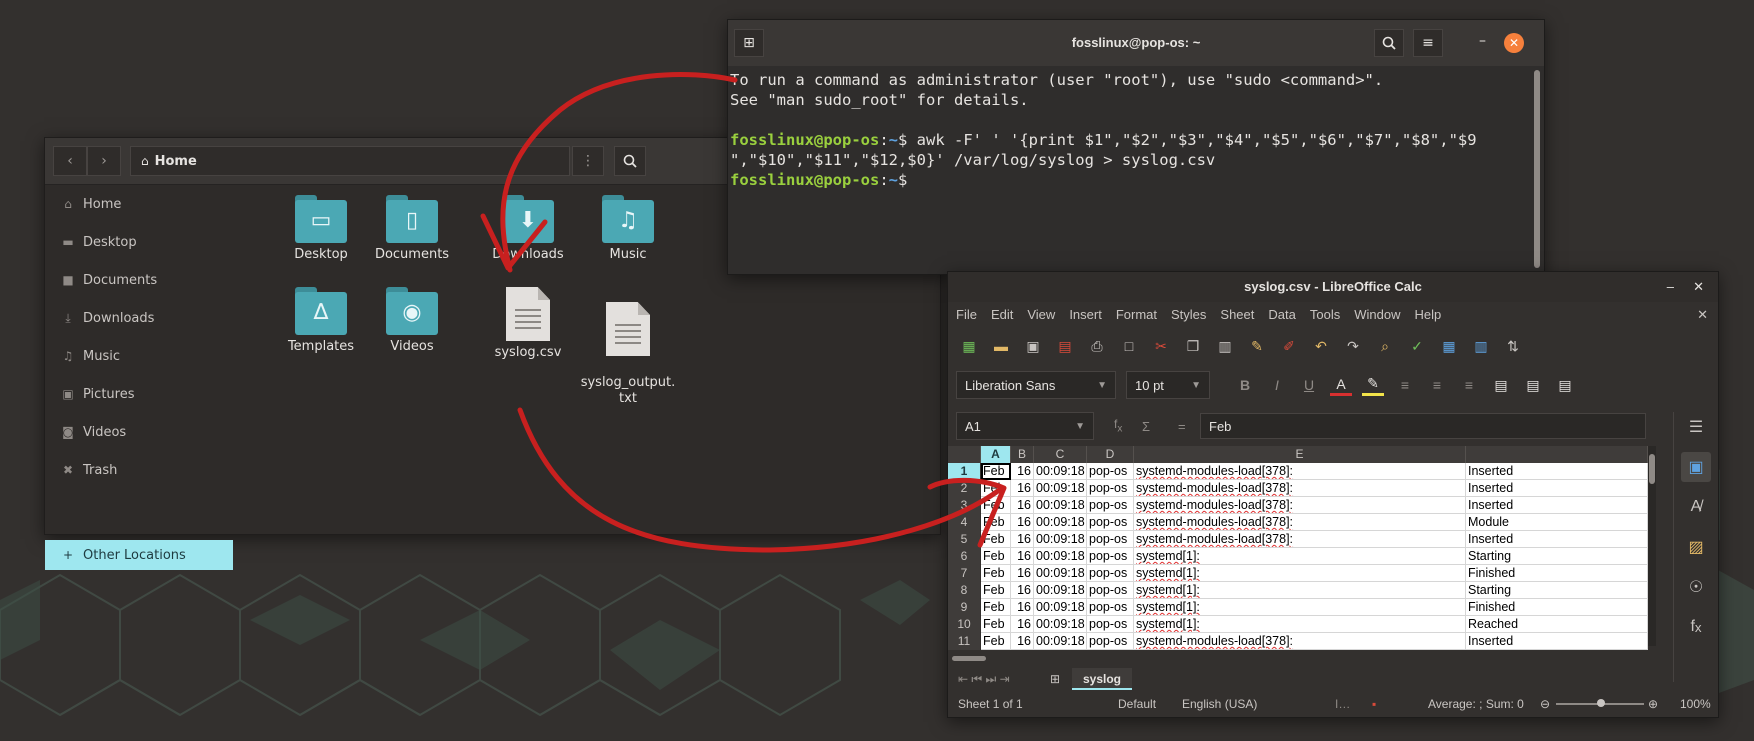 The image size is (1754, 741). I want to click on horizontal-scrollbar, so click(1298, 658).